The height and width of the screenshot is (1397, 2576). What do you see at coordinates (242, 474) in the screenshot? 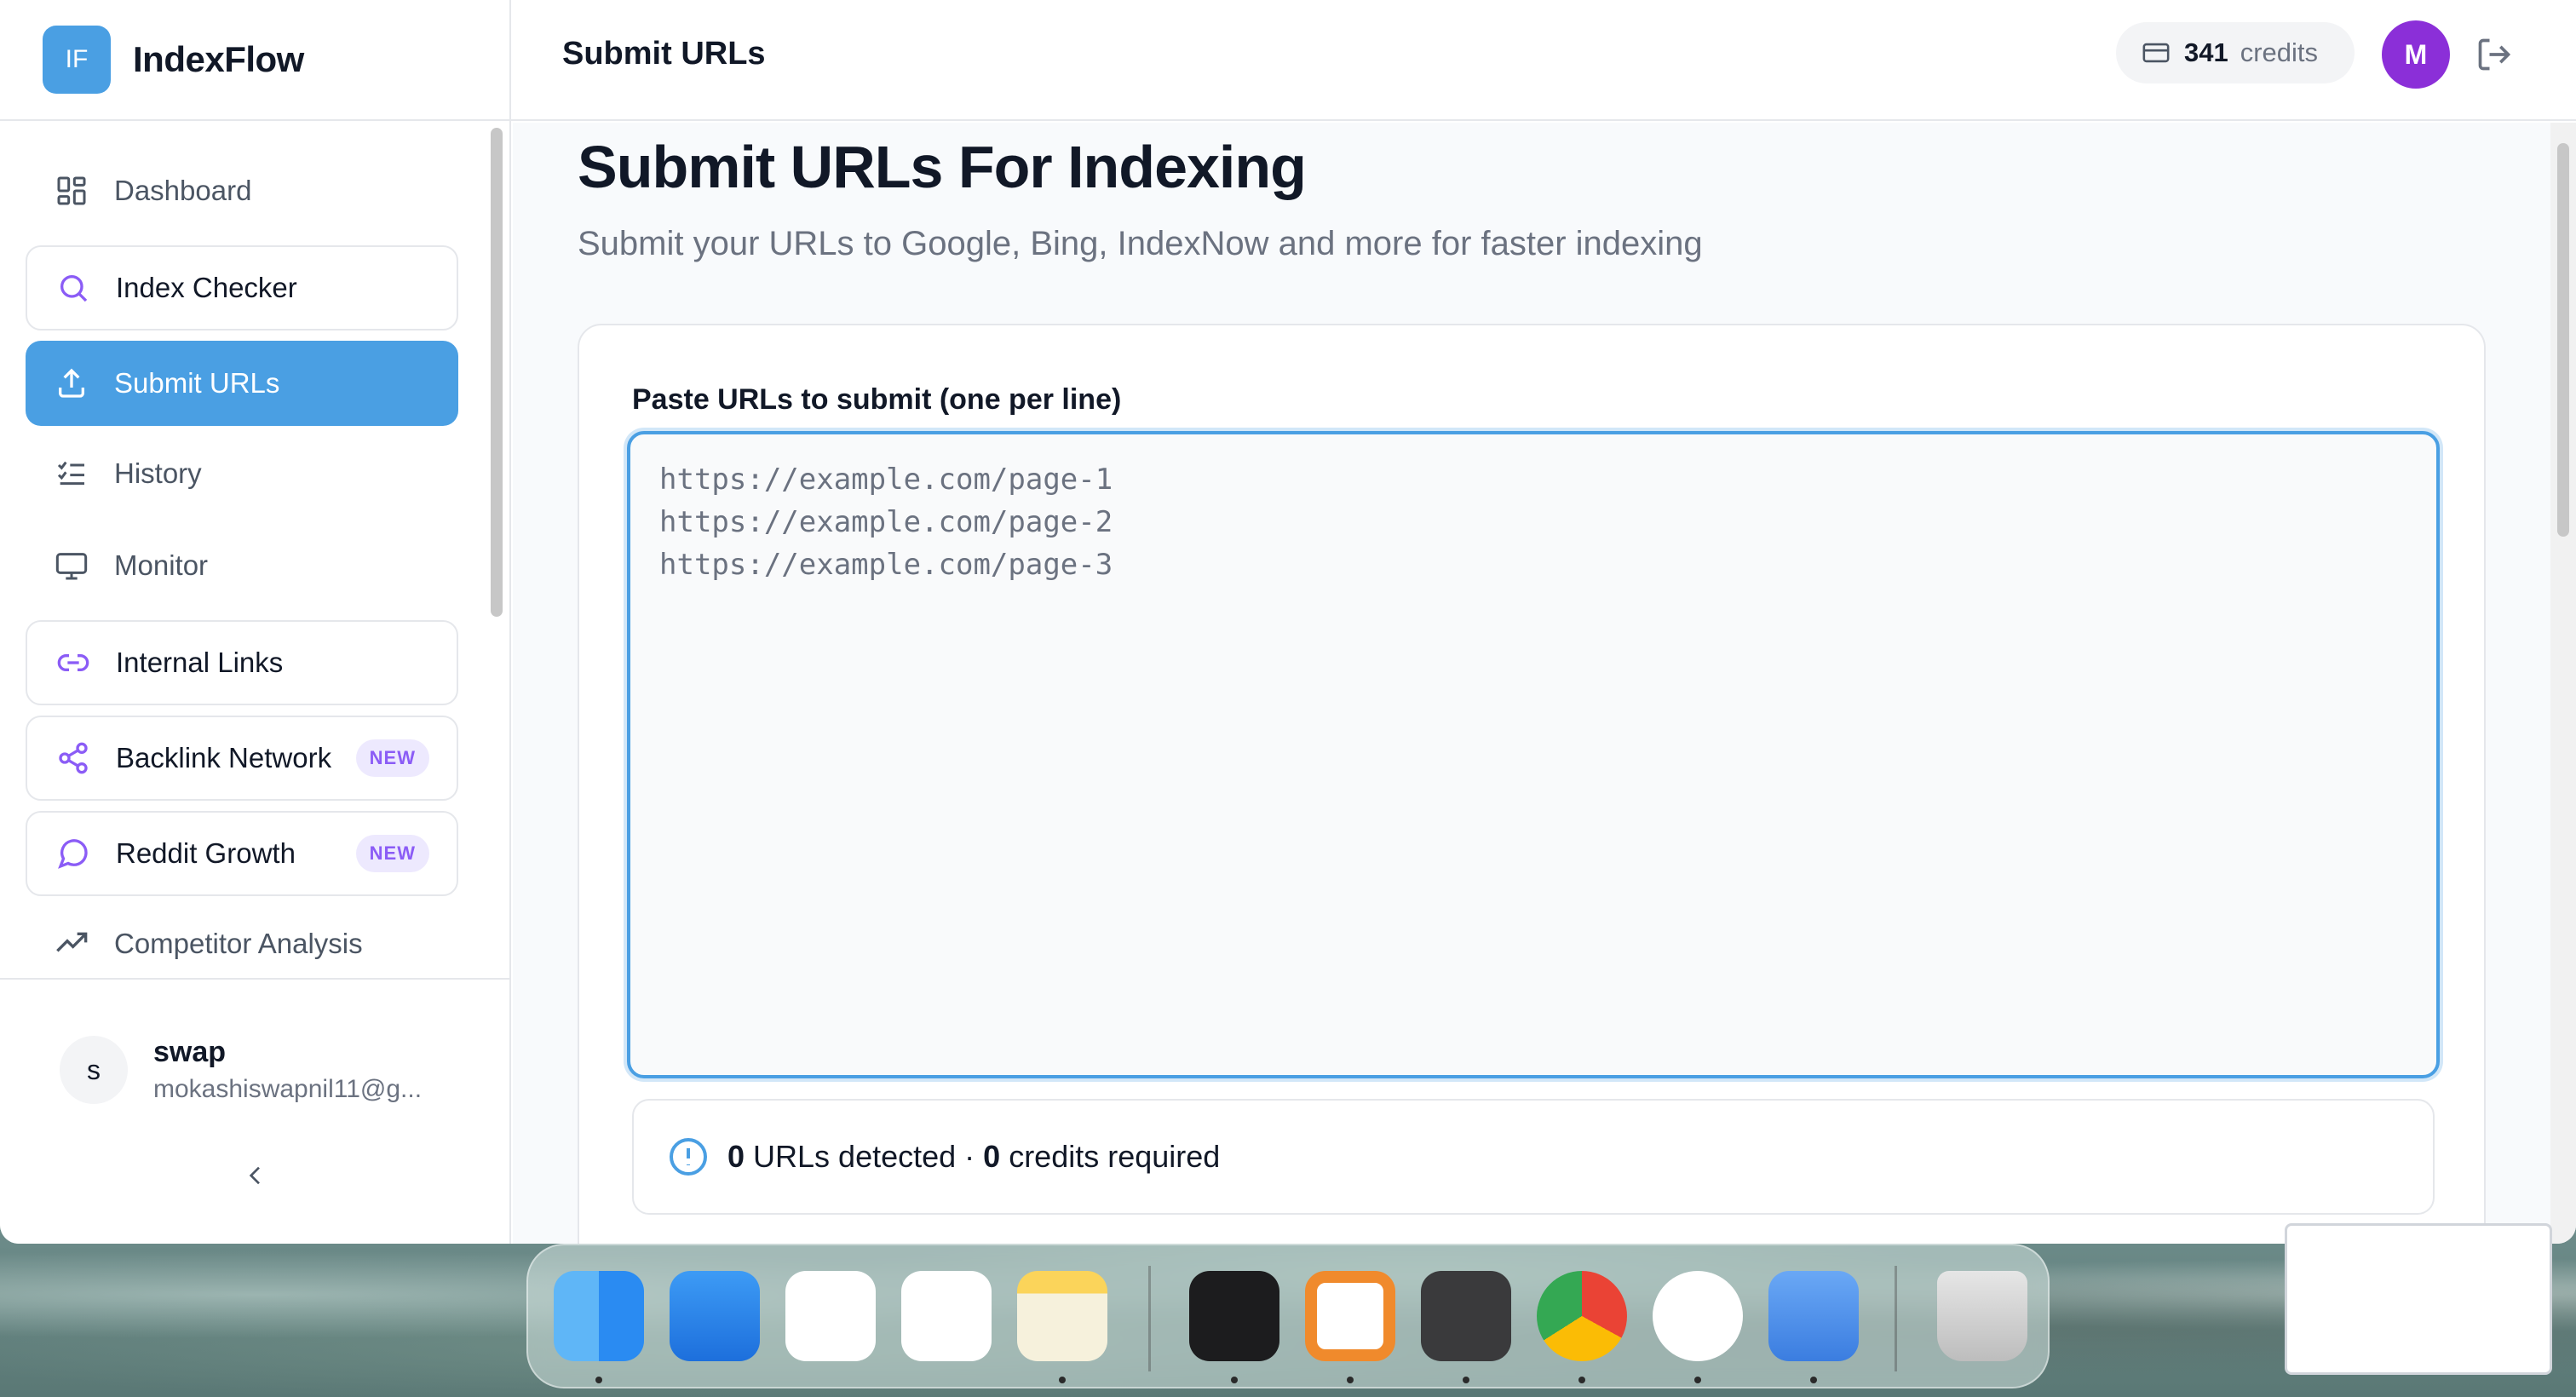
I see `sidebar-item-history: History` at bounding box center [242, 474].